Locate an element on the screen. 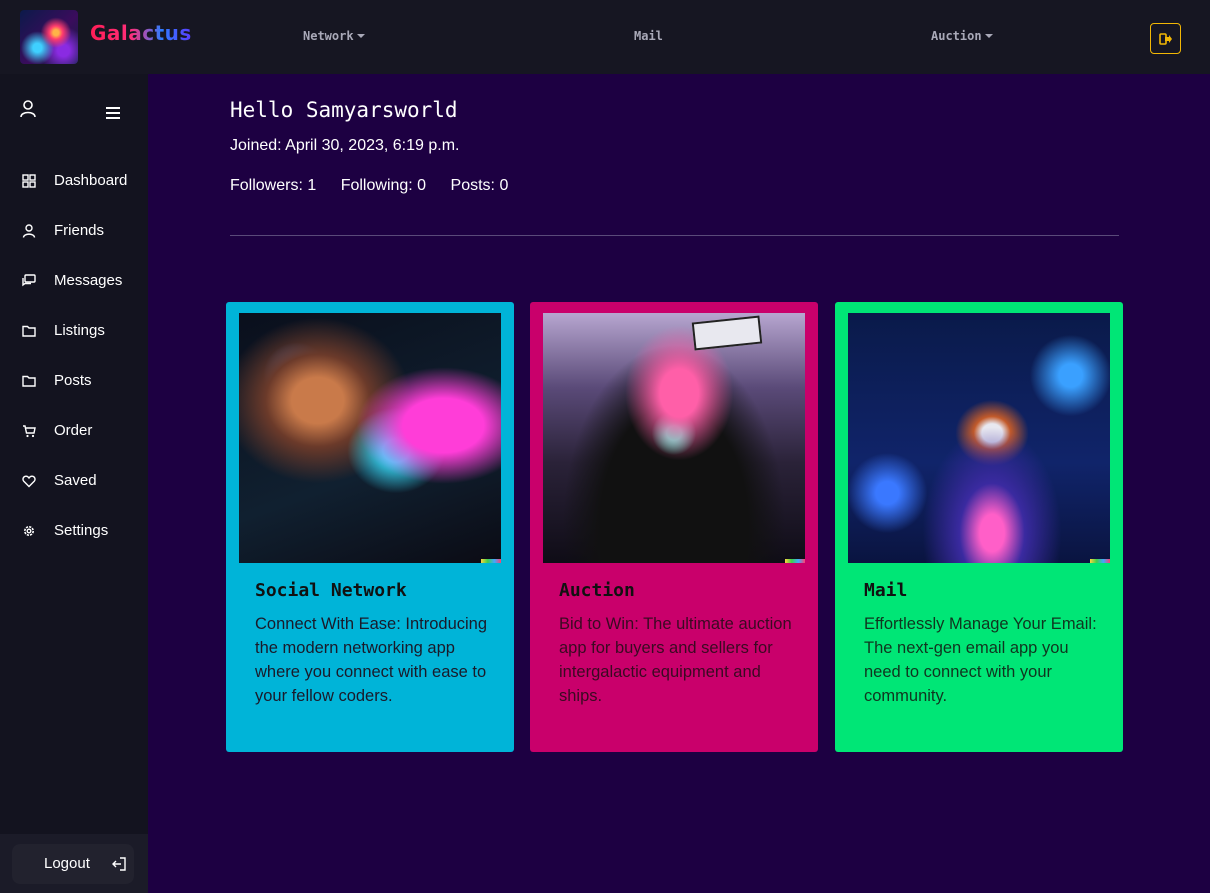  sidebar-item-order: Order is located at coordinates (74, 431).